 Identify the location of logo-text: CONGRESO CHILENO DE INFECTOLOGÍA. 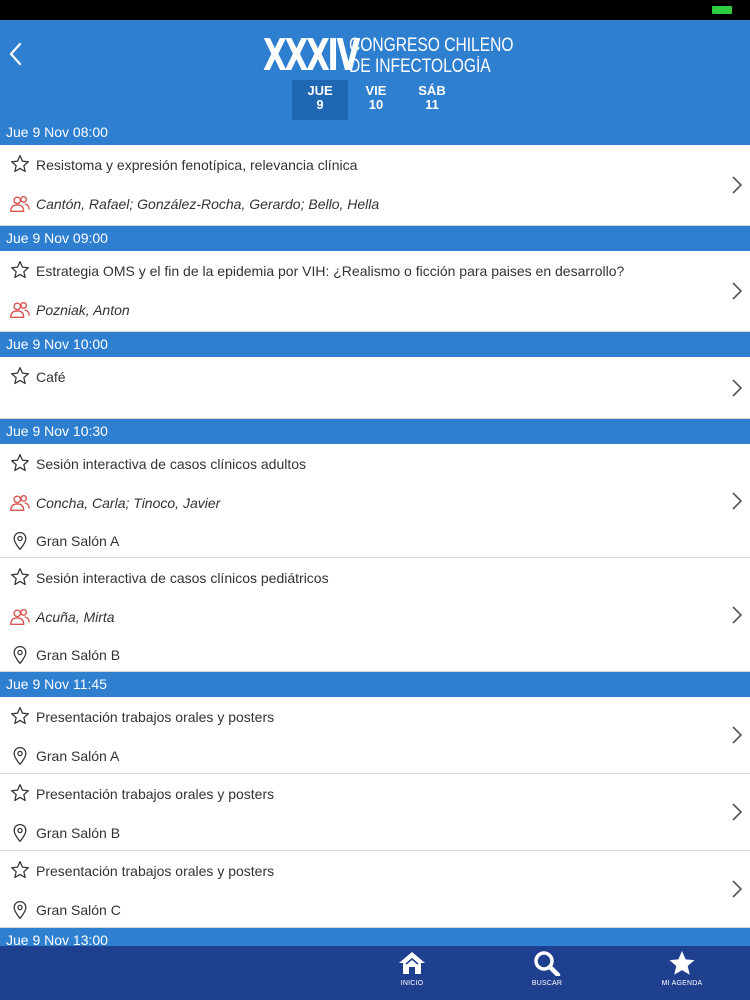
(449, 56).